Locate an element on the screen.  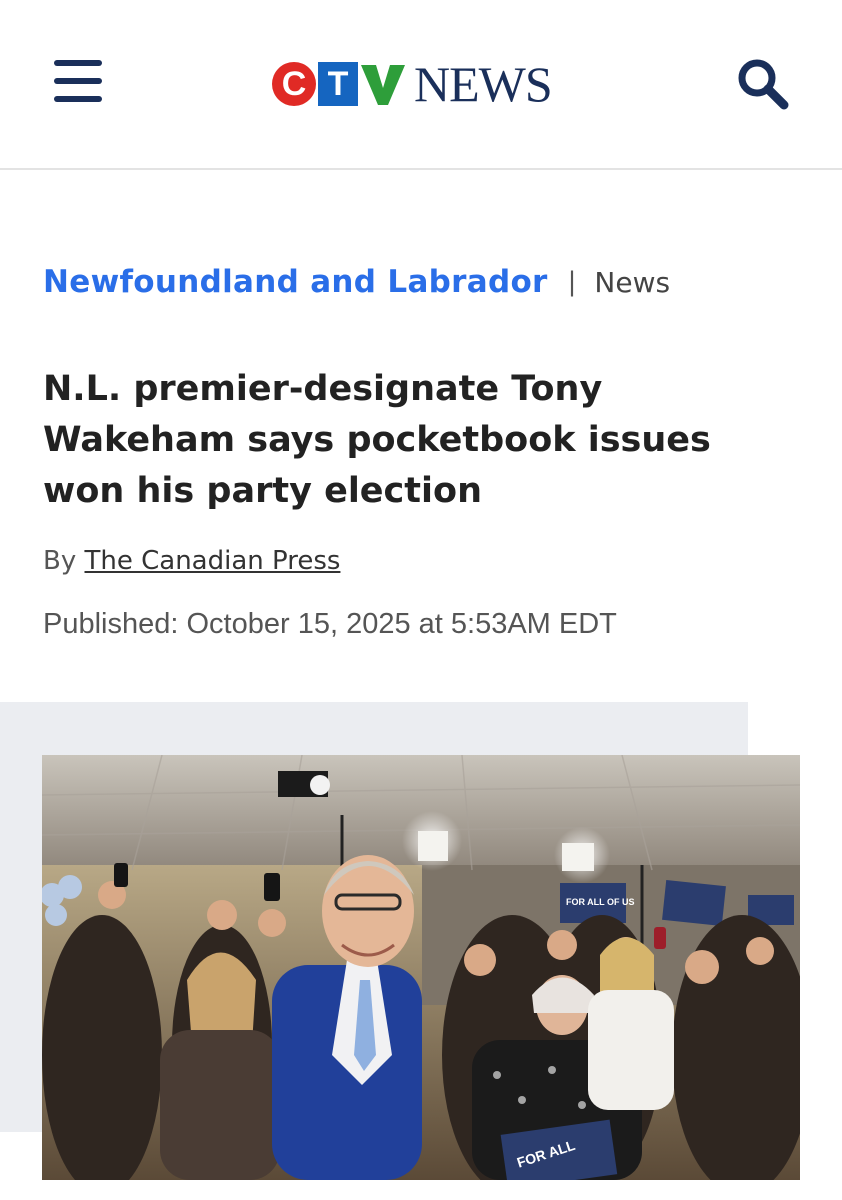
logo-news-word: NEWS is located at coordinates (483, 84).